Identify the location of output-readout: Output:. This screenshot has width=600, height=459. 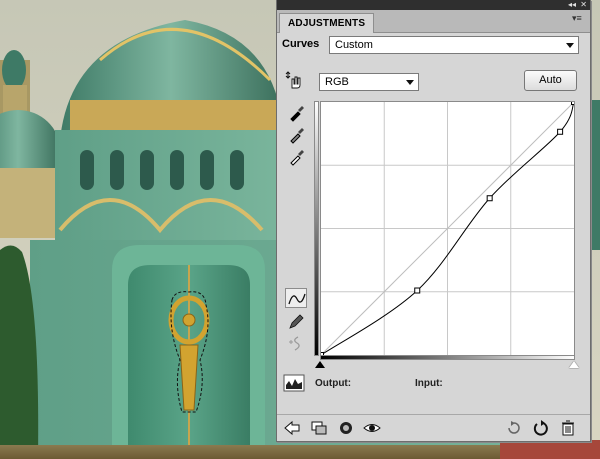
(333, 383).